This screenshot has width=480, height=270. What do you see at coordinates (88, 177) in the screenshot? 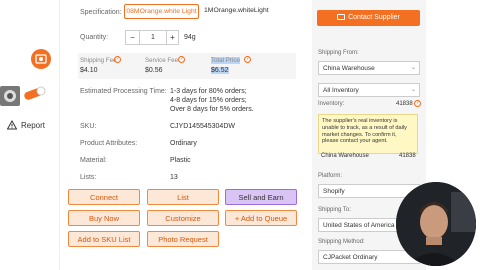
I see `lists-label: Lists:` at bounding box center [88, 177].